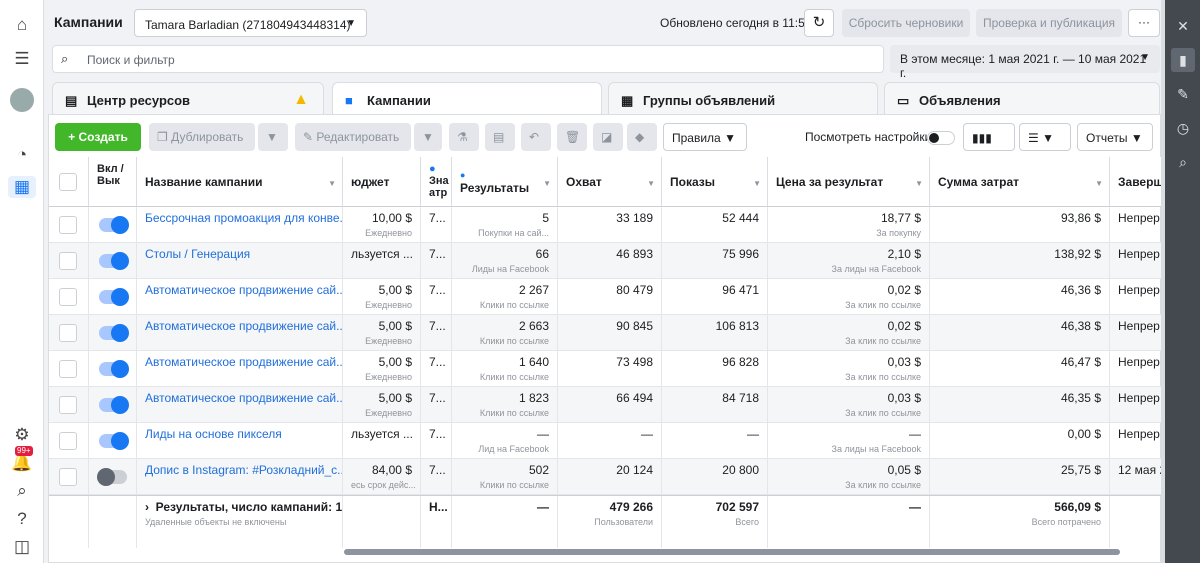  I want to click on preview-button: ◪, so click(608, 137).